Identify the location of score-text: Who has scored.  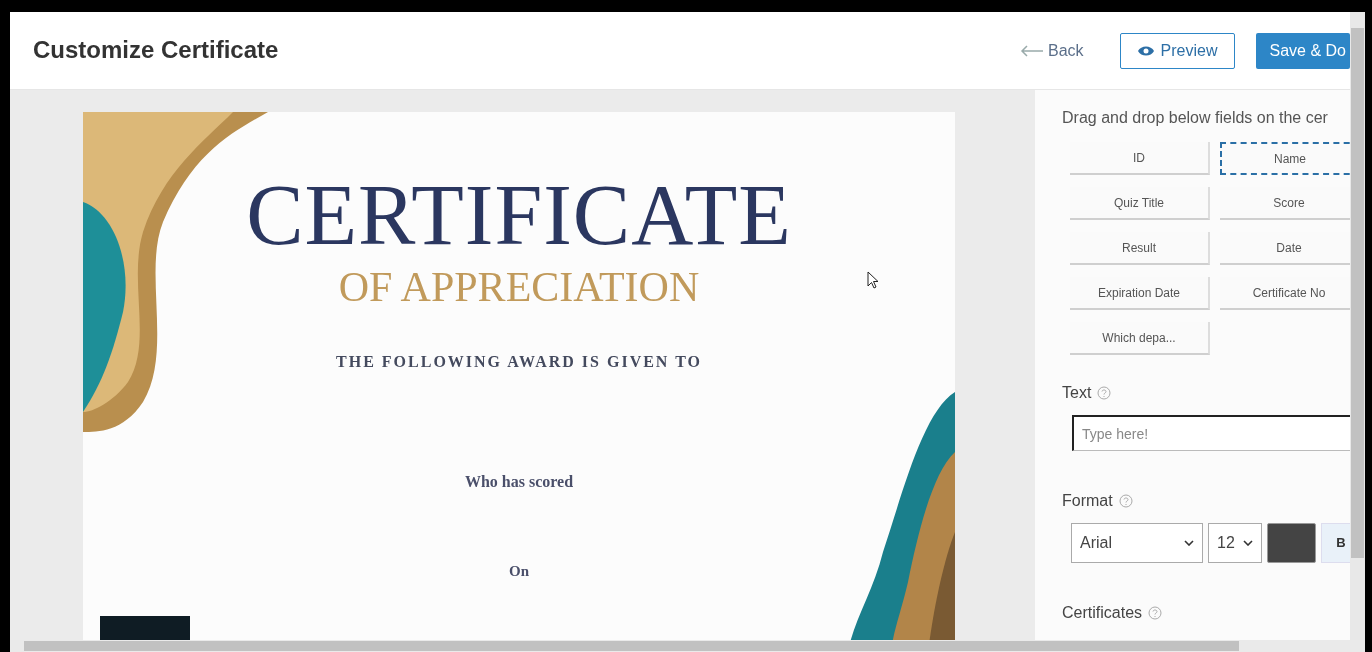
(519, 482).